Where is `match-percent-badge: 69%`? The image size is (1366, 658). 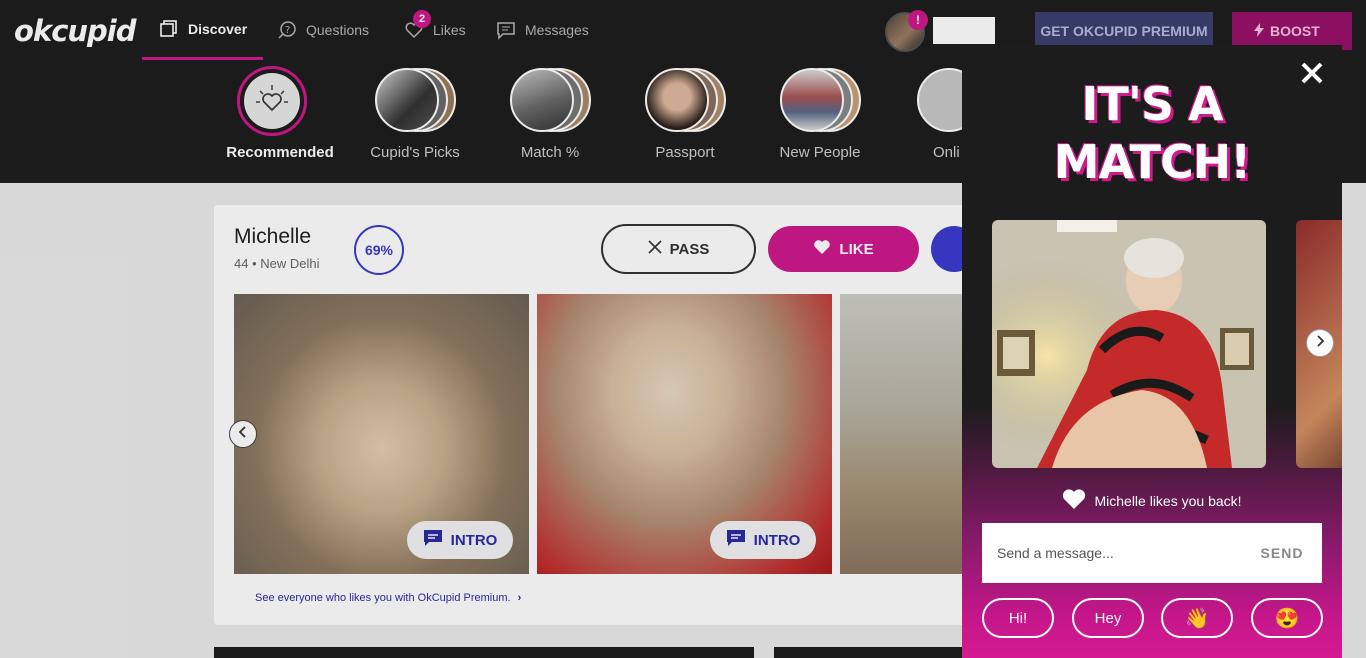 match-percent-badge: 69% is located at coordinates (379, 250).